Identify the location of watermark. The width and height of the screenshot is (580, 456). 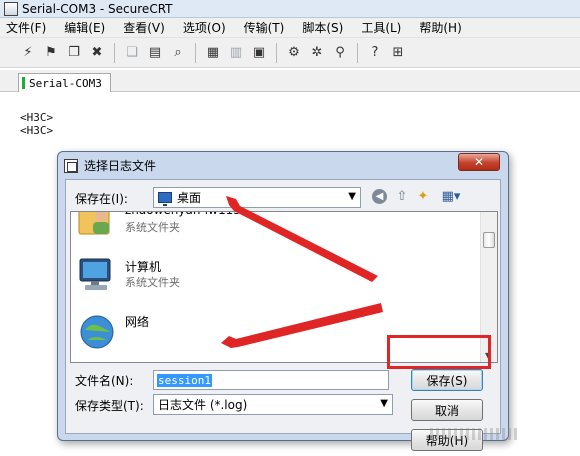
(475, 434).